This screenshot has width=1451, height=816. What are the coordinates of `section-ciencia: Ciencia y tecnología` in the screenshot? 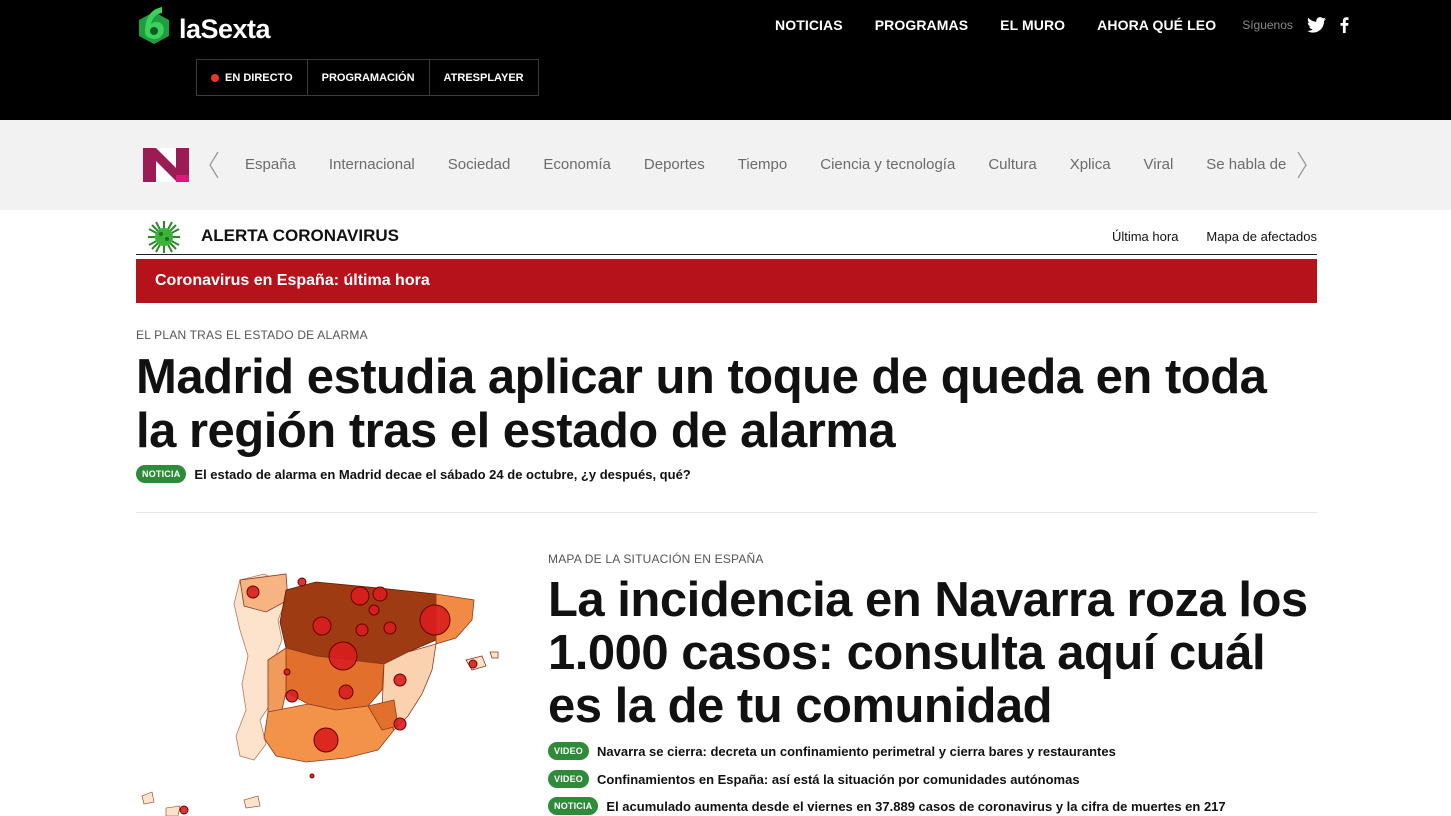 It's located at (887, 164).